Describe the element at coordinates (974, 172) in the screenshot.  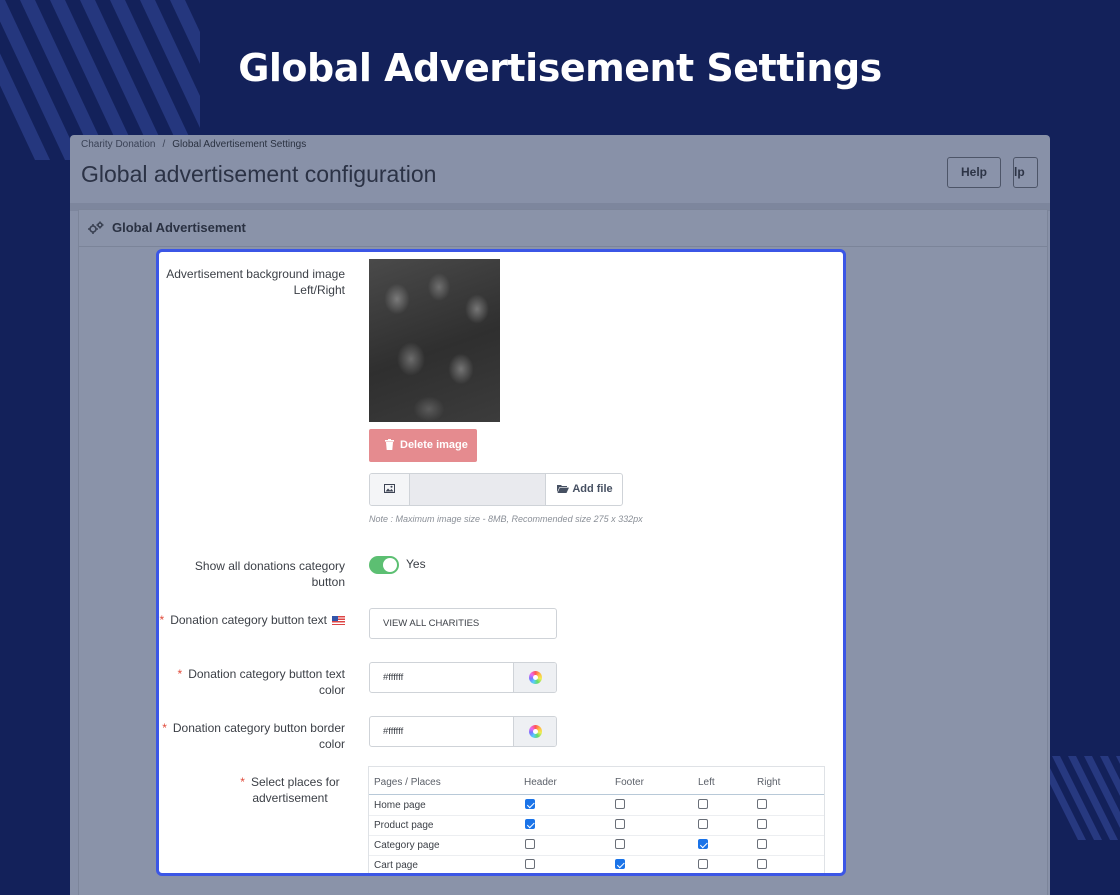
I see `help-button: Help` at that location.